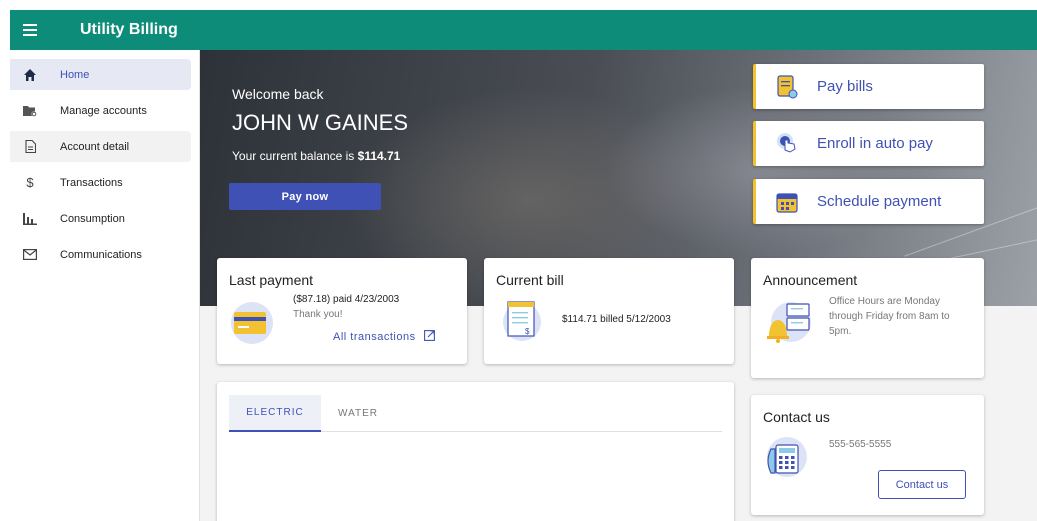 This screenshot has width=1037, height=521. What do you see at coordinates (787, 144) in the screenshot?
I see `touch-icon` at bounding box center [787, 144].